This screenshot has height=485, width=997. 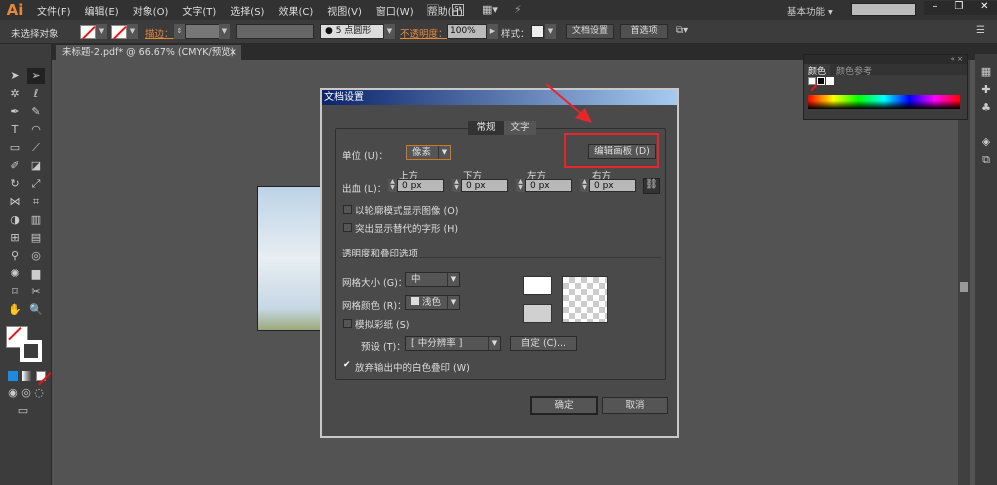 I want to click on workspace-switcher: 基本功能 ▾, so click(x=810, y=11).